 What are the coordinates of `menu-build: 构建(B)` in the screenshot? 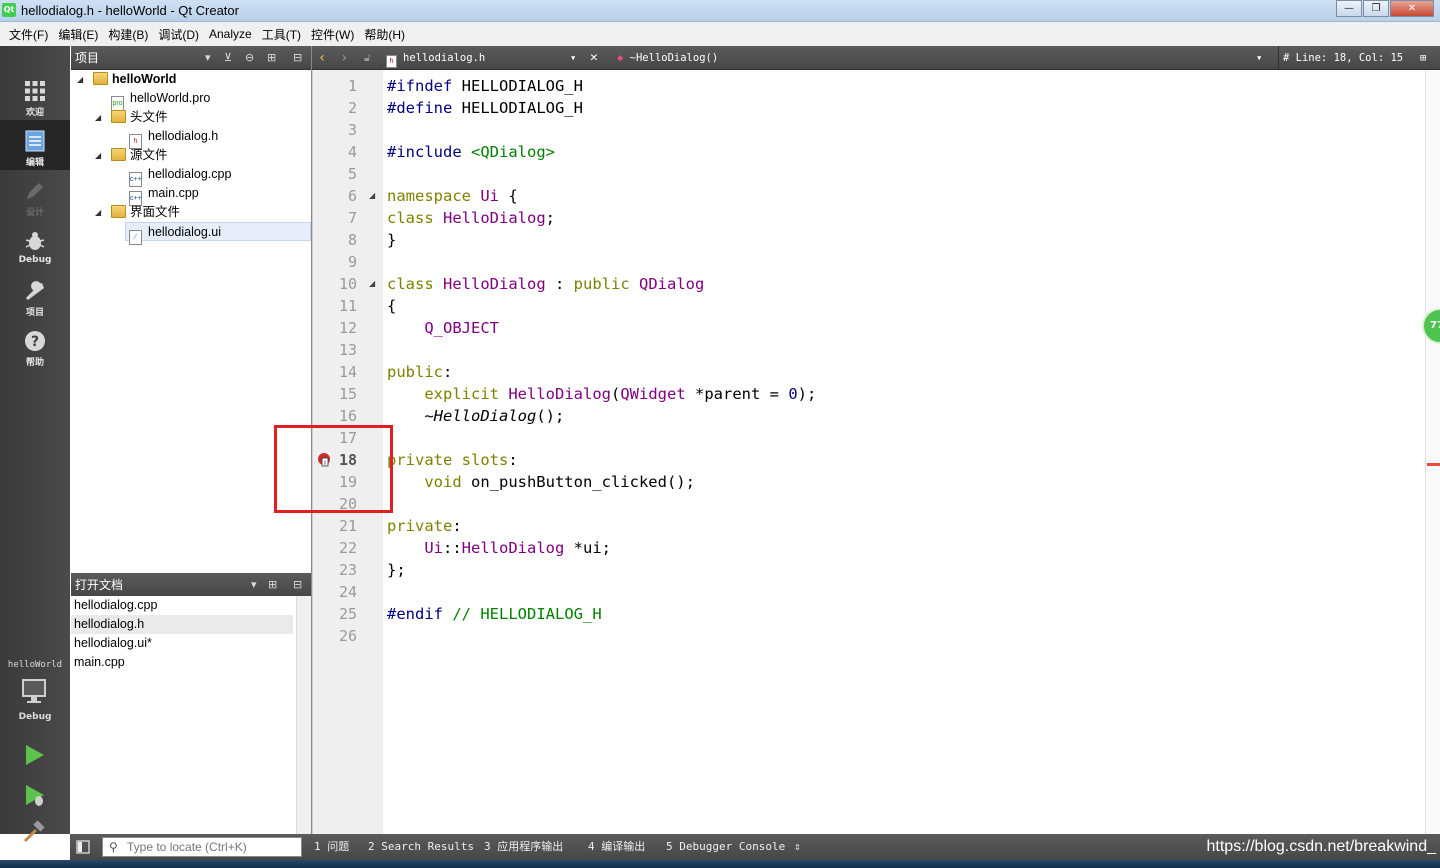 It's located at (128, 34).